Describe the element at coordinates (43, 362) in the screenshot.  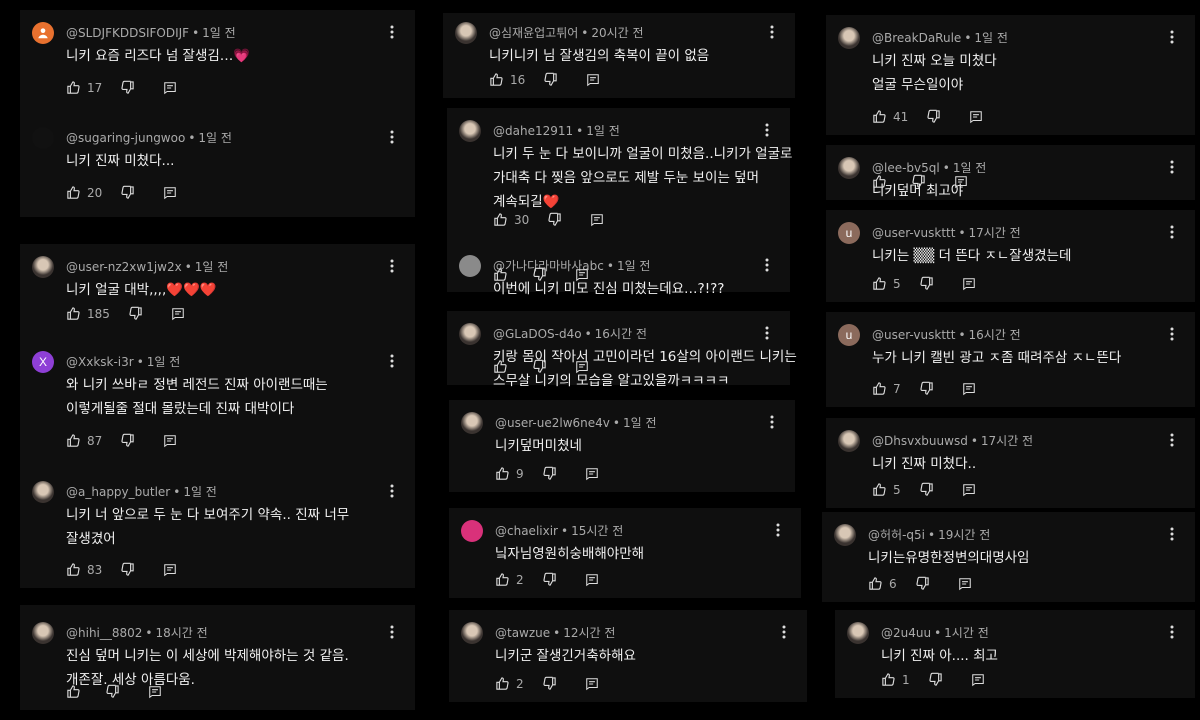
I see `avatar: X` at that location.